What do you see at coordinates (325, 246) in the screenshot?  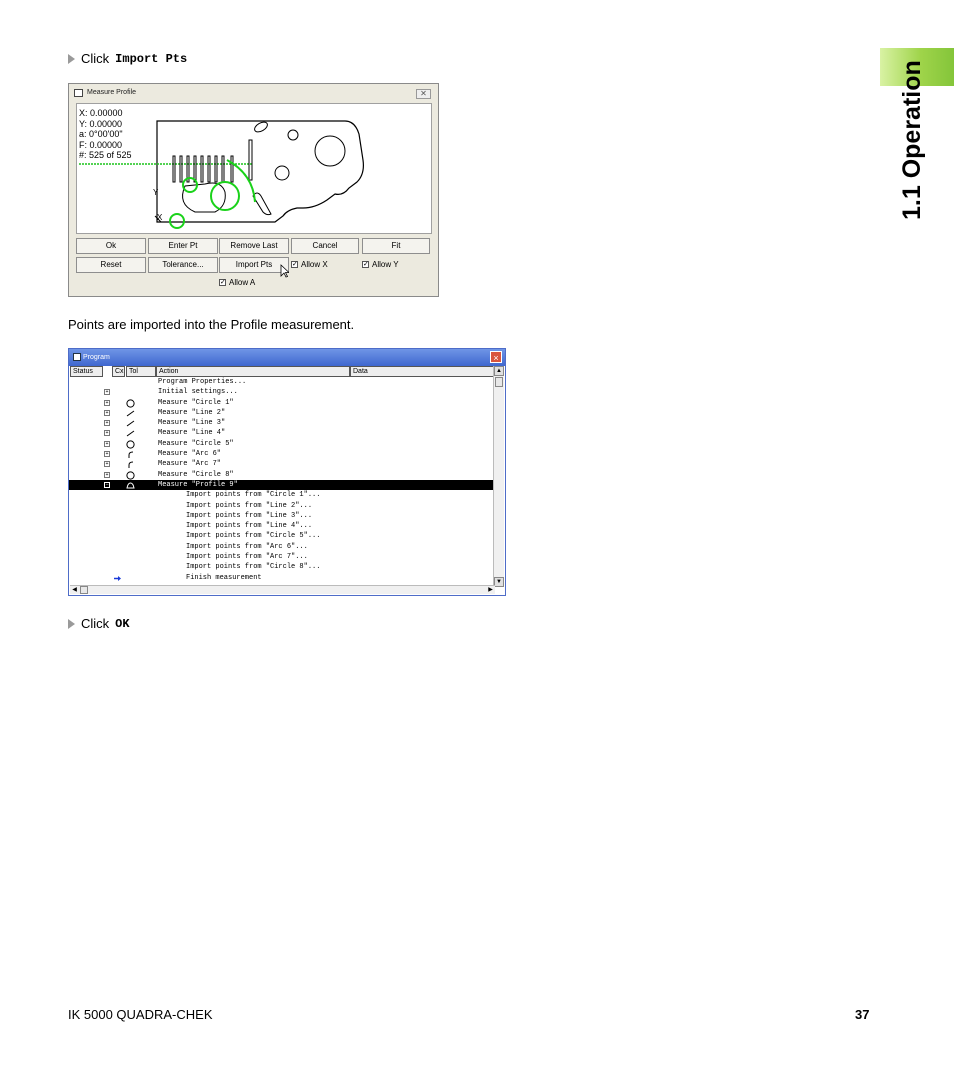 I see `cancel-button: Cancel` at bounding box center [325, 246].